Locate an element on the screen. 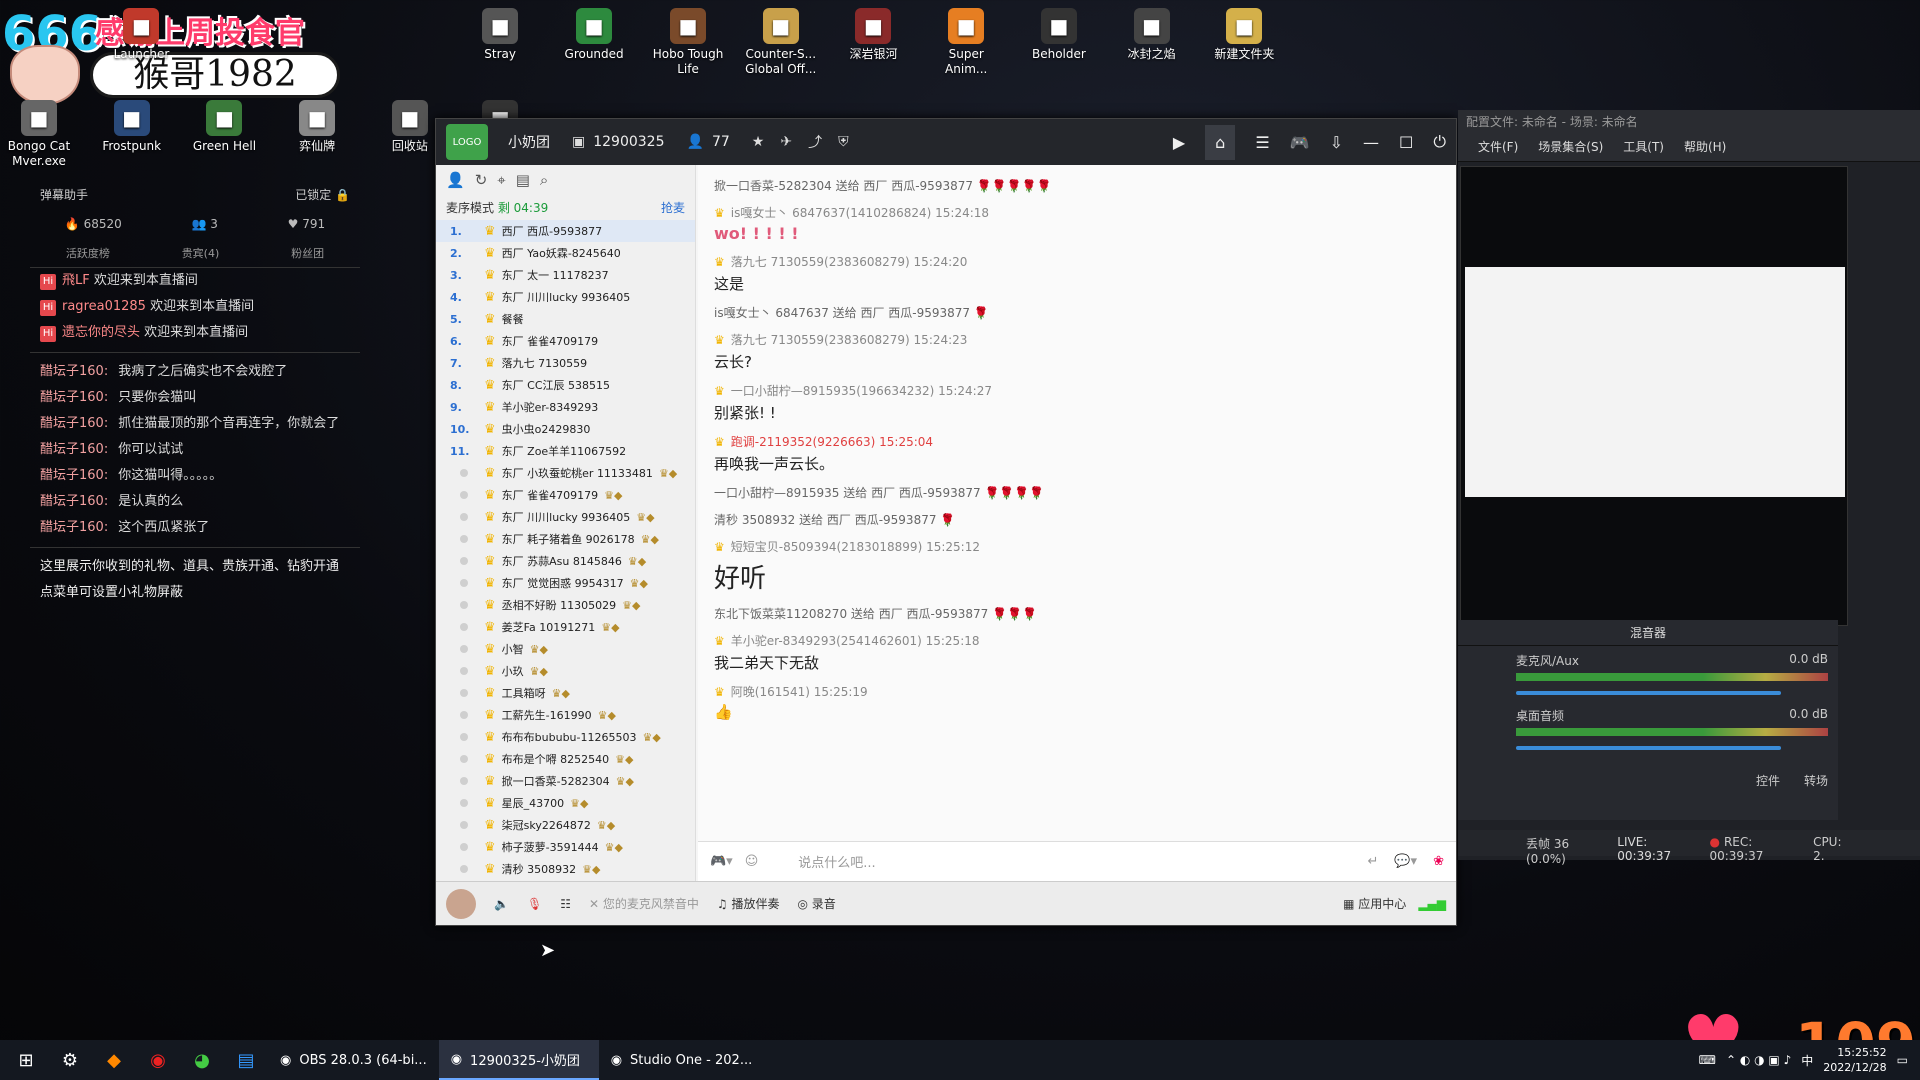  ranked-user: 10. ♛ 虫小虫o2429830 is located at coordinates (565, 429).